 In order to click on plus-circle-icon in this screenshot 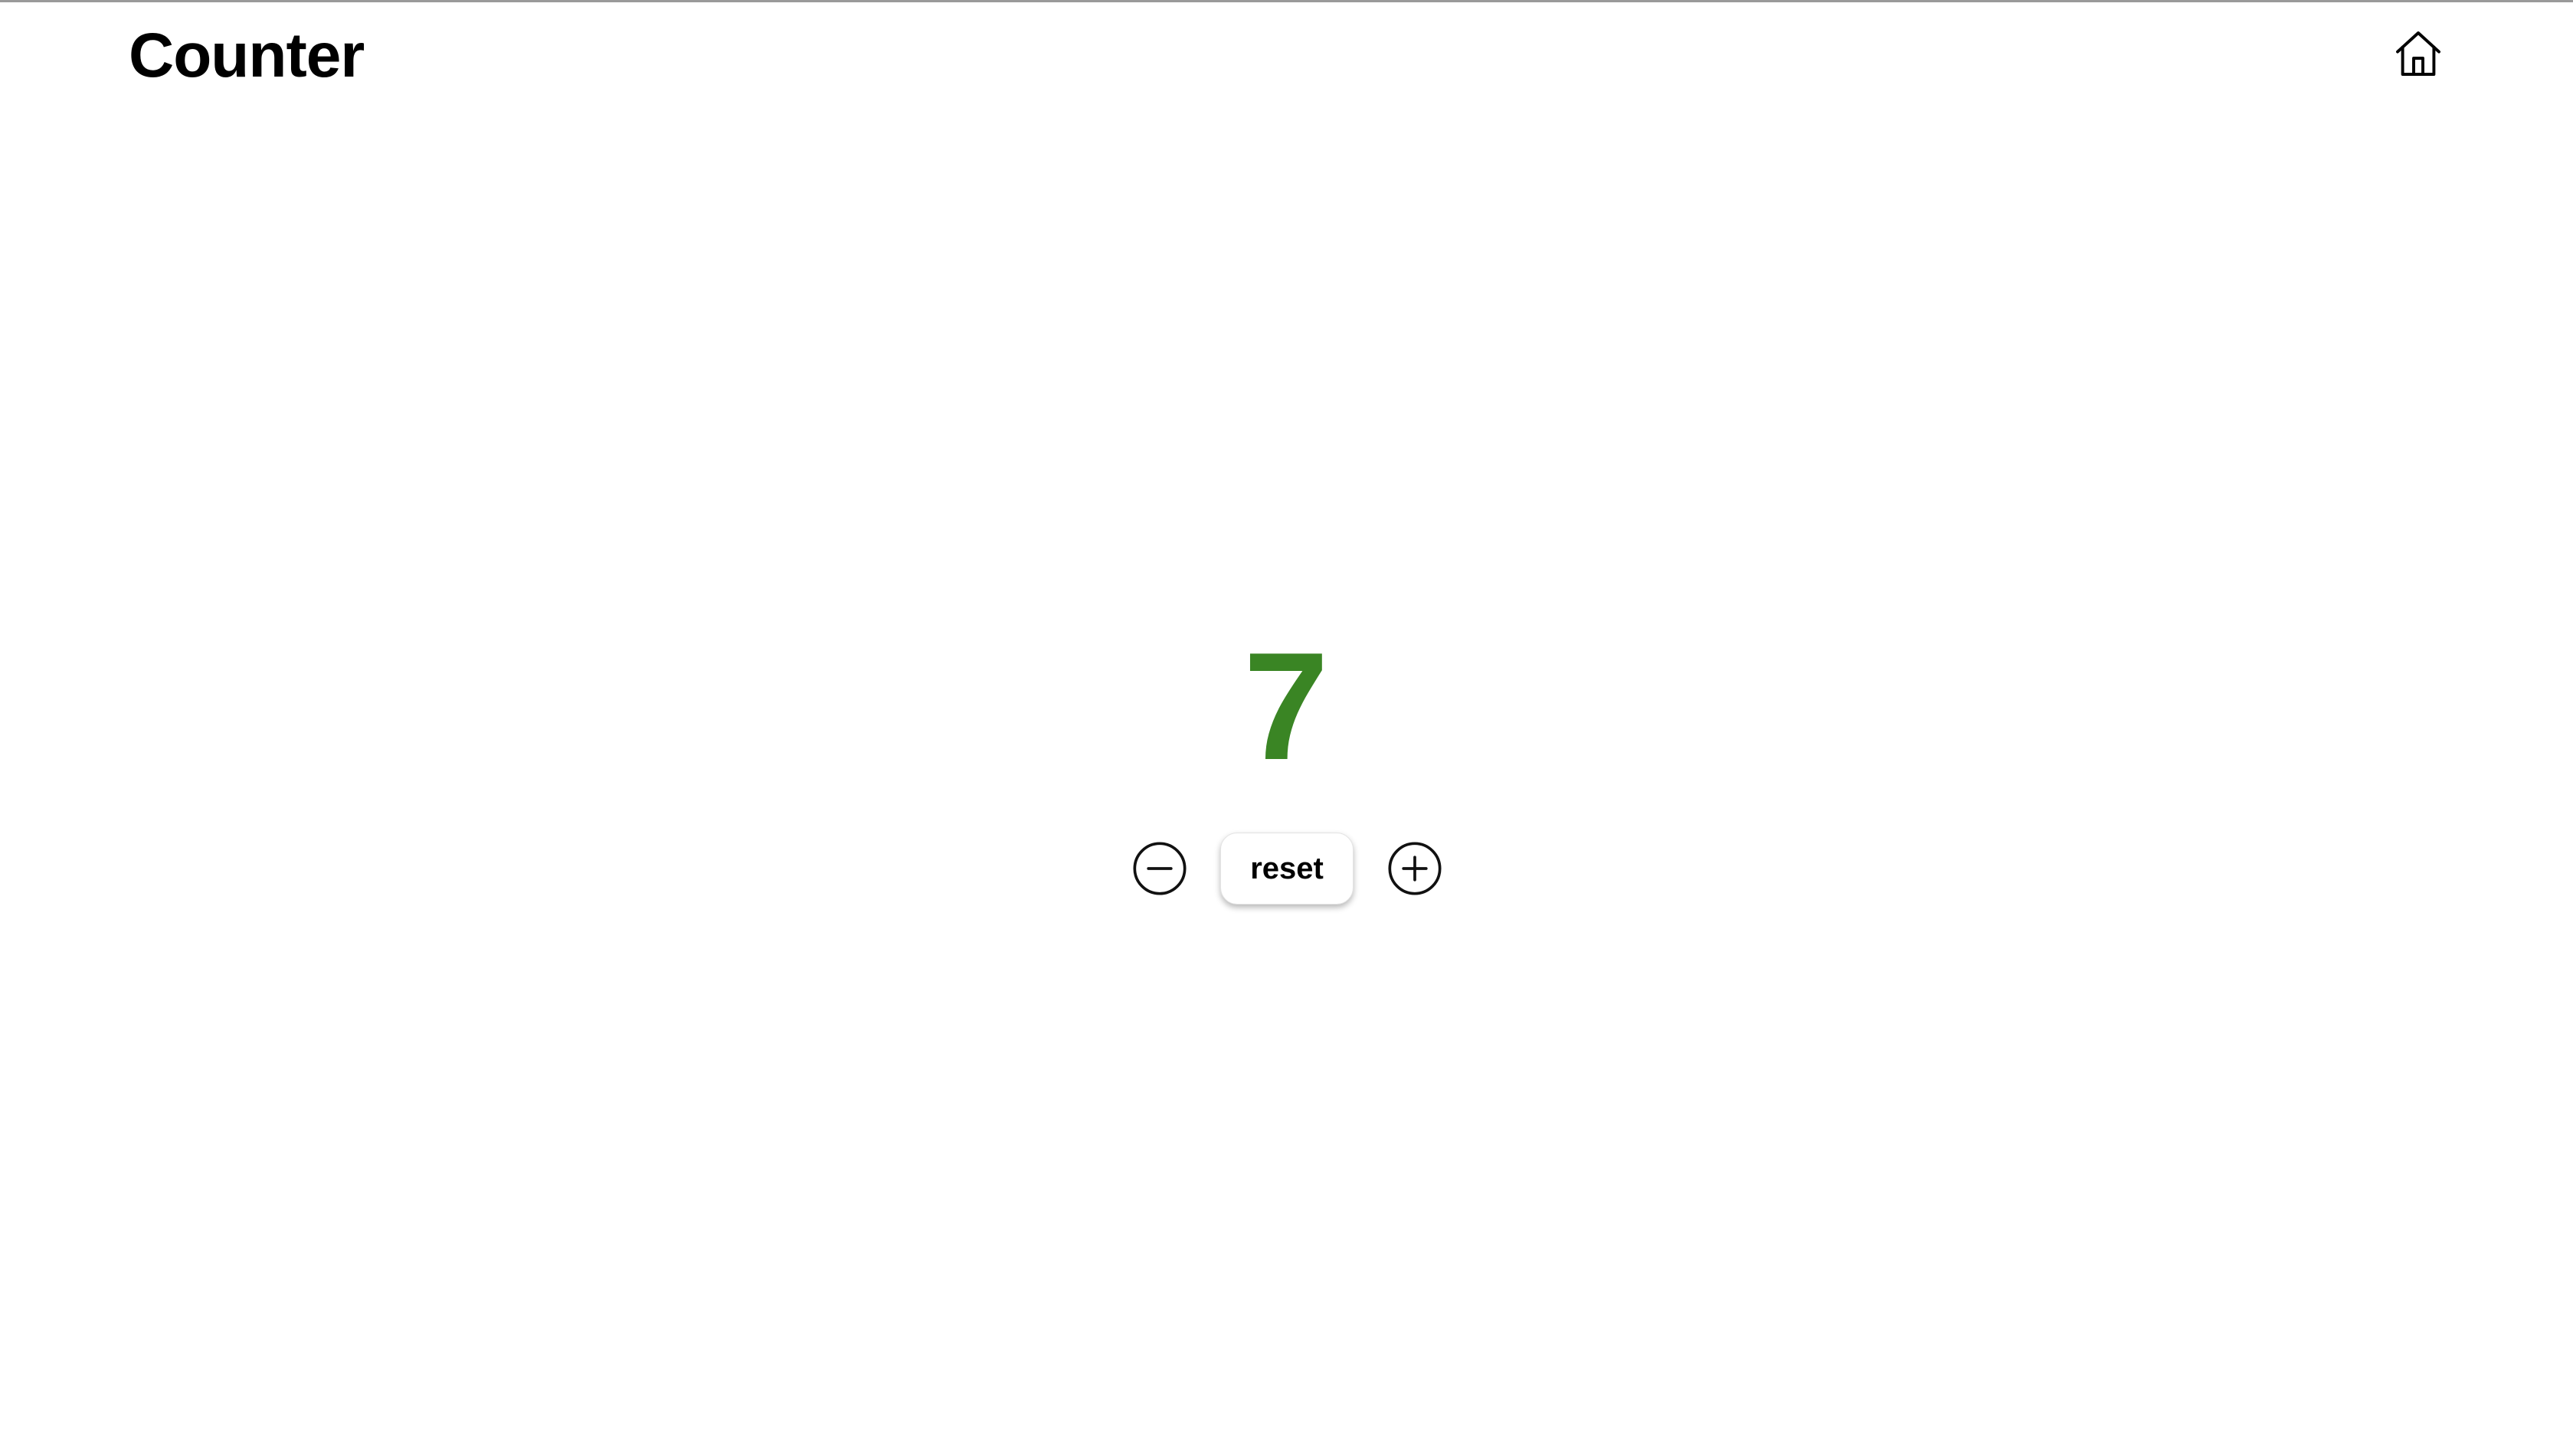, I will do `click(1415, 870)`.